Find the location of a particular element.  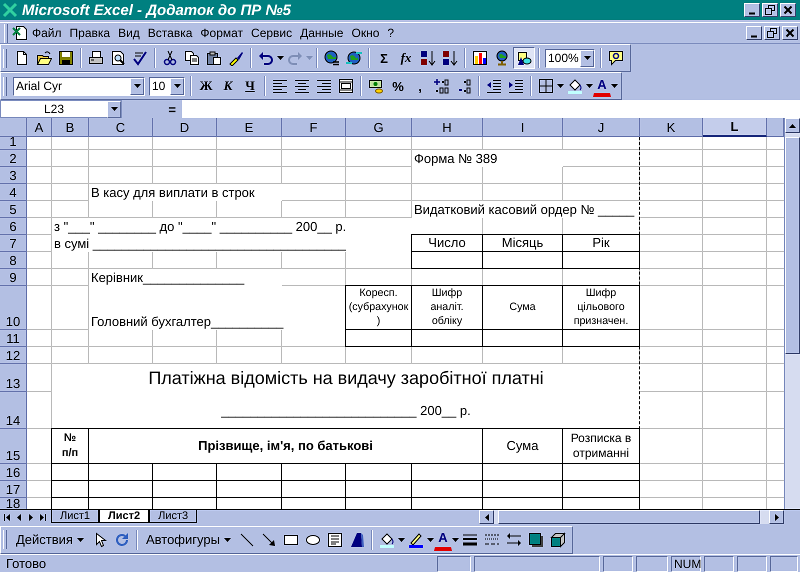

menu-item: Окно is located at coordinates (365, 33).